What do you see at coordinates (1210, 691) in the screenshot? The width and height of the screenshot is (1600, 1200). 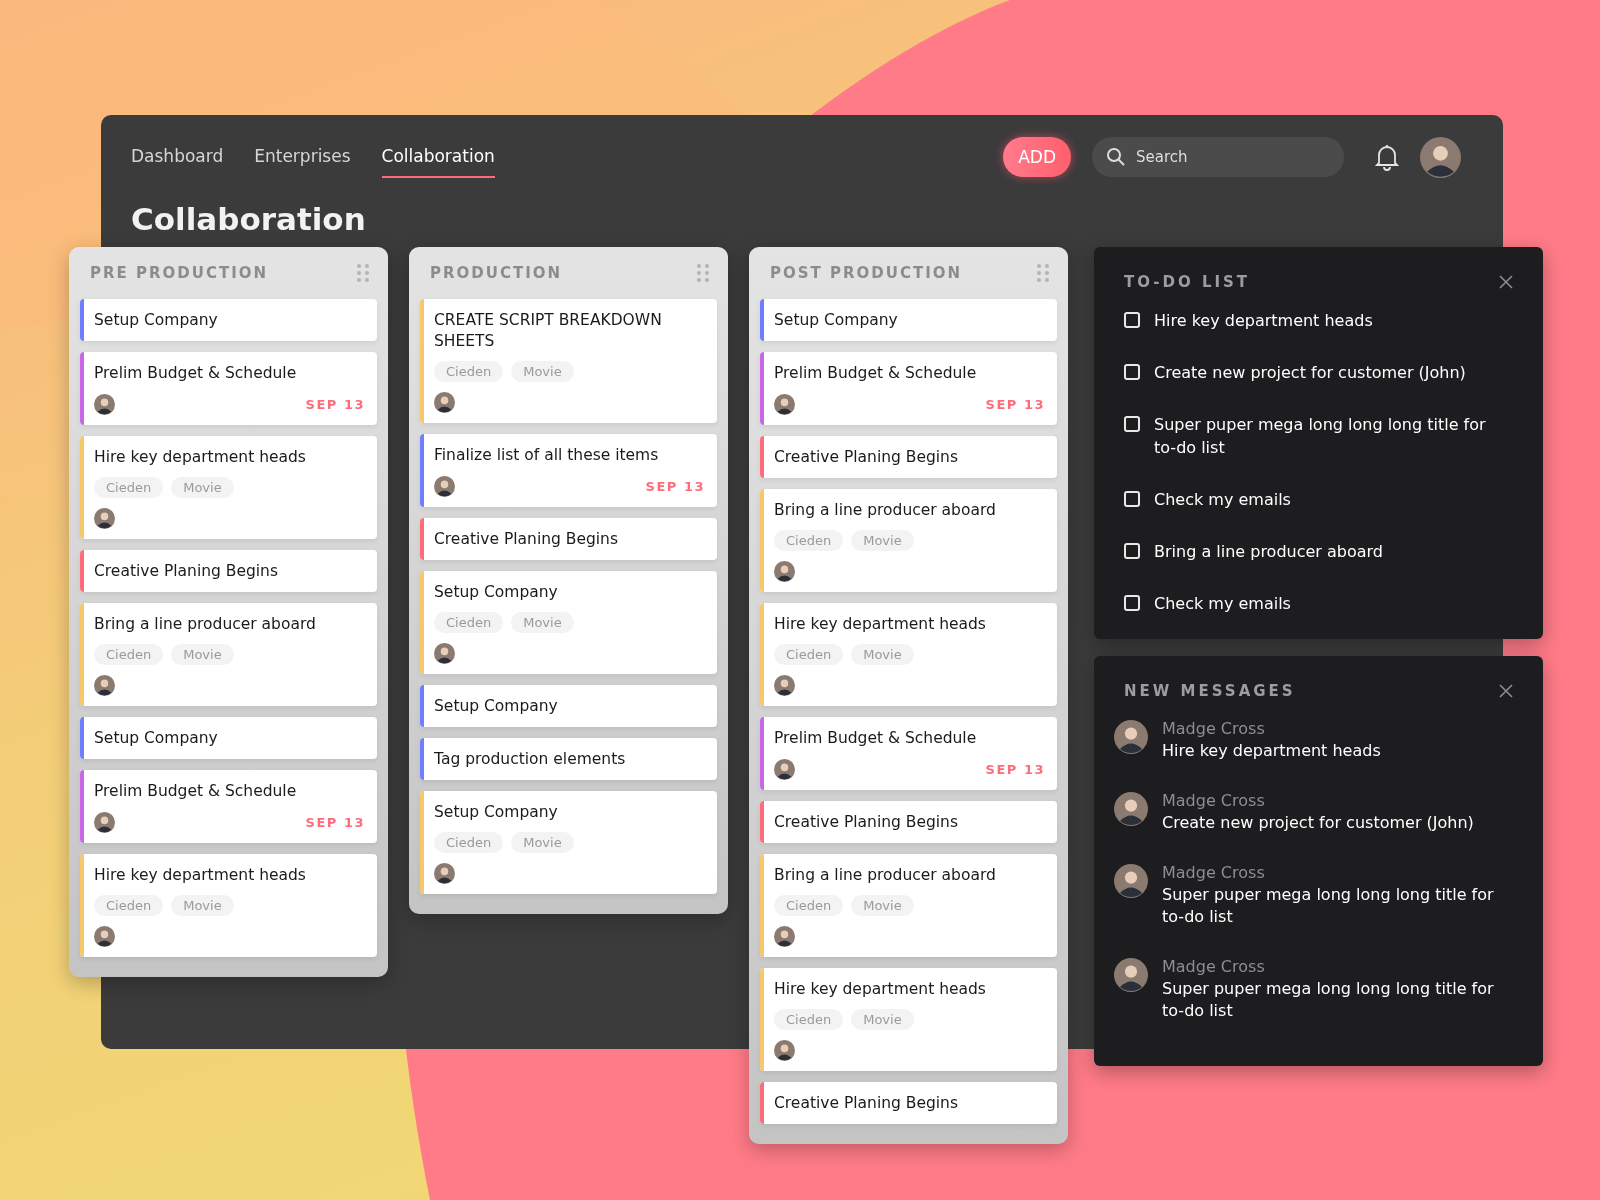 I see `panel-title: NEW MESSAGES` at bounding box center [1210, 691].